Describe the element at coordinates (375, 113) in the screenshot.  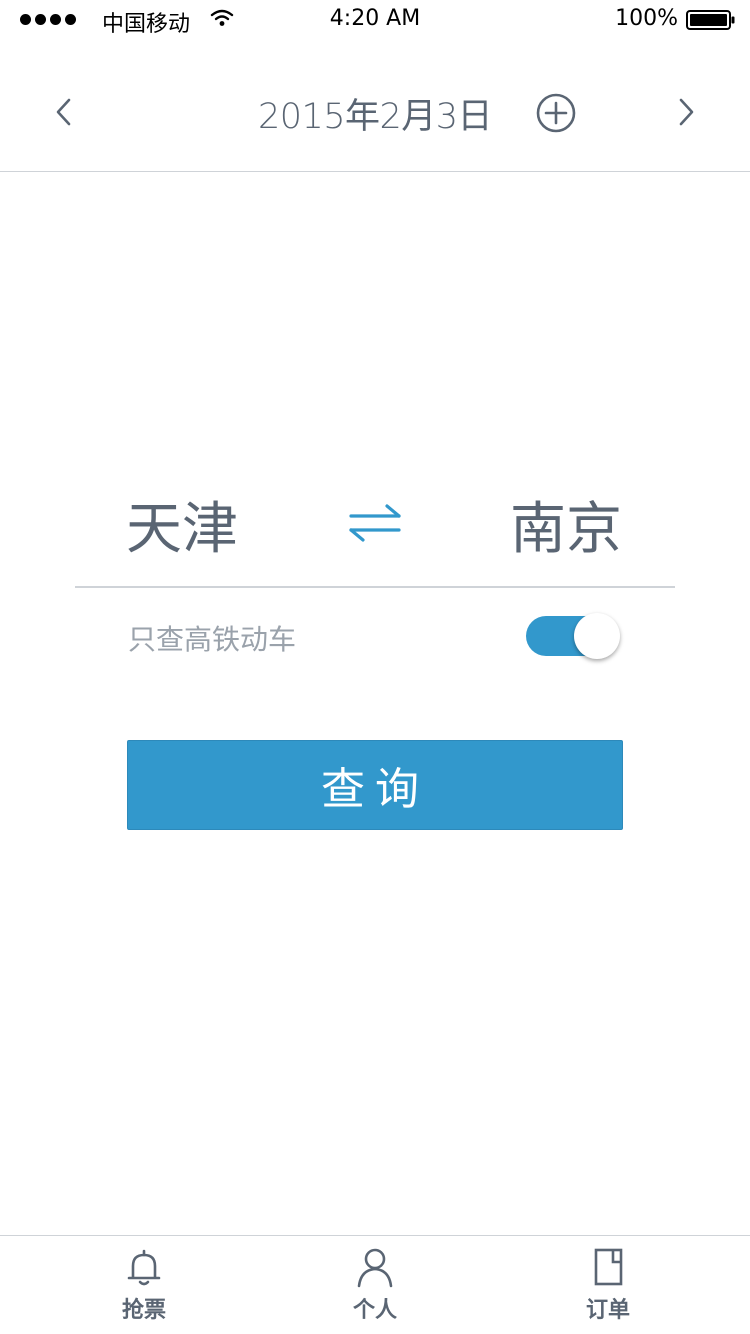
I see `selected-date: 2015年2月3日` at that location.